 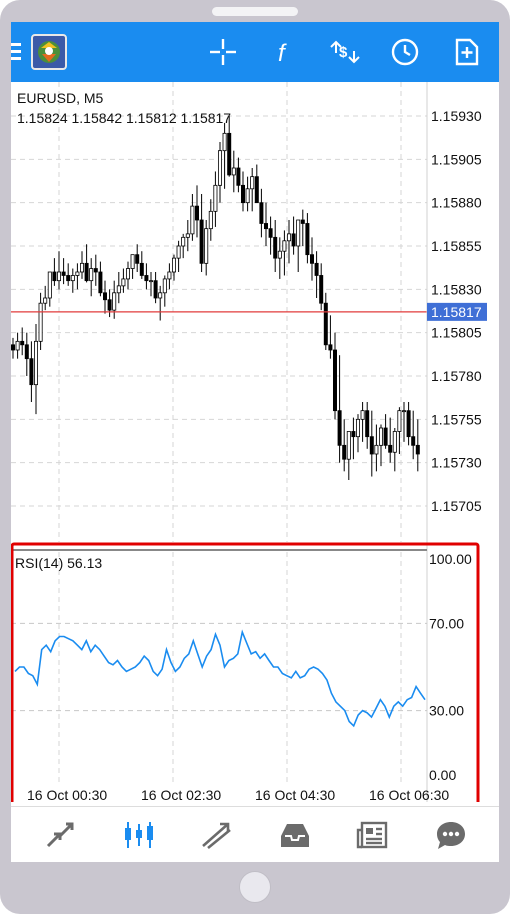 What do you see at coordinates (442, 775) in the screenshot?
I see `rsi-level-label: 0.00` at bounding box center [442, 775].